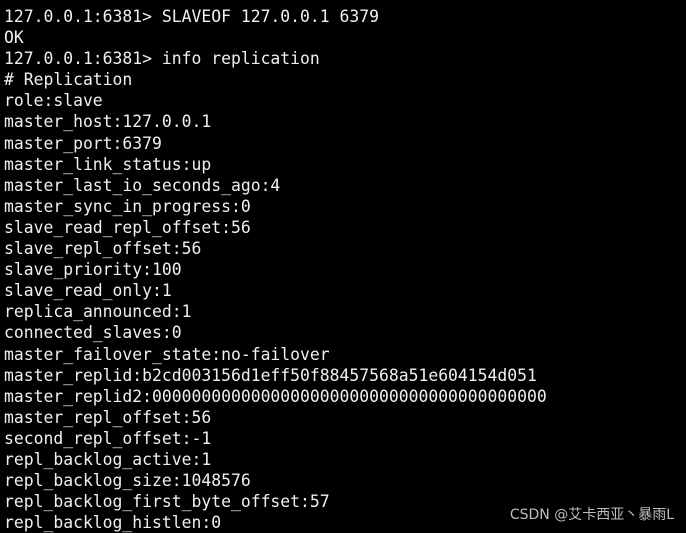 This screenshot has height=533, width=686. I want to click on terminal-line: repl_backlog_size:1048576, so click(127, 481).